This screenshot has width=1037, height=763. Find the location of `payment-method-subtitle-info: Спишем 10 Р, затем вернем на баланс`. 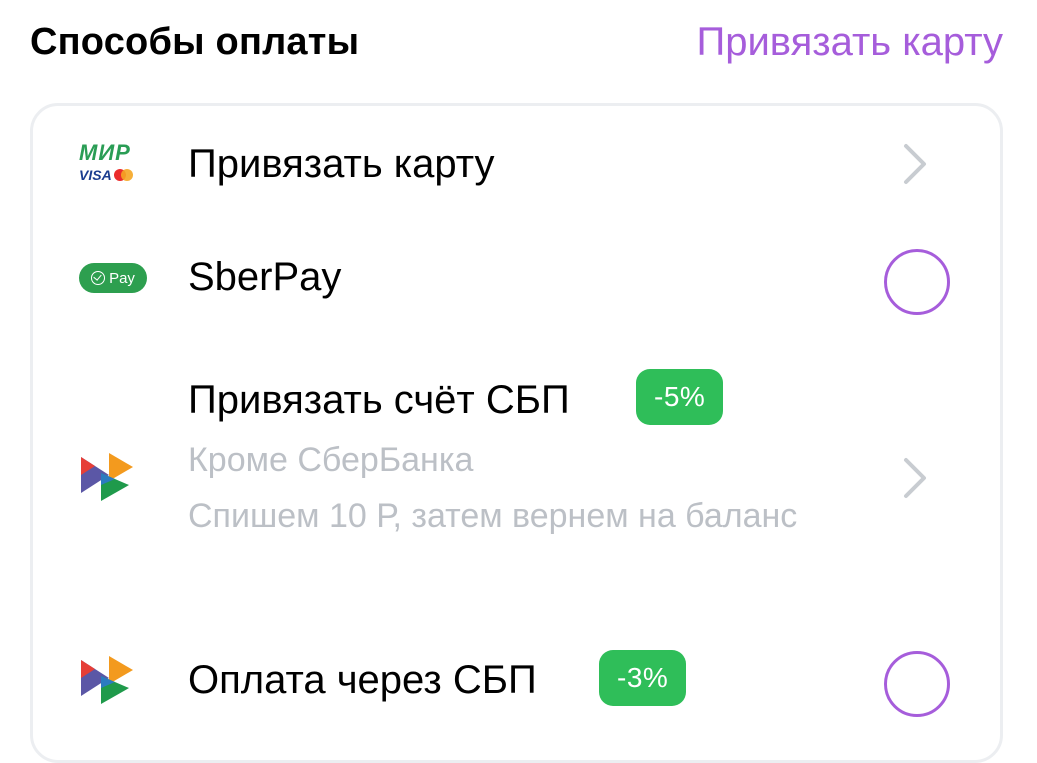

payment-method-subtitle-info: Спишем 10 Р, затем вернем на баланс is located at coordinates (493, 516).